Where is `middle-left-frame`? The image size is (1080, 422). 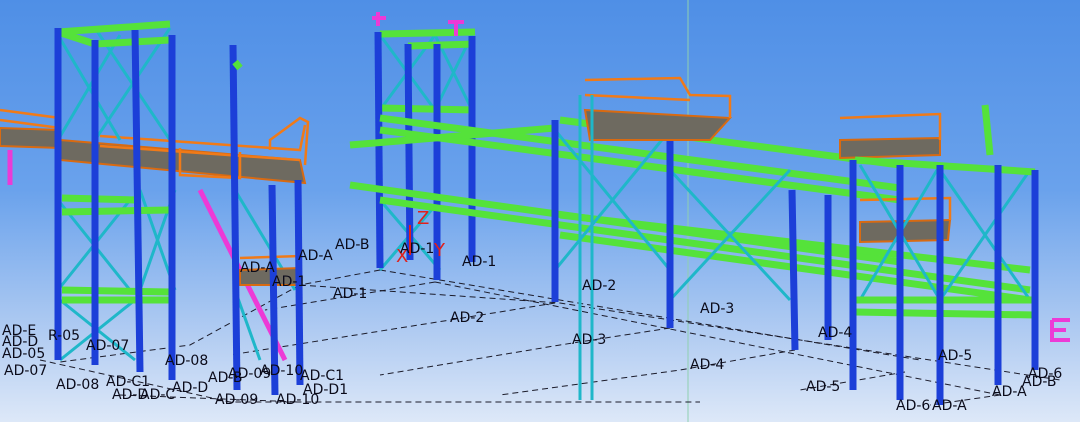
middle-left-frame is located at coordinates (250, 220).